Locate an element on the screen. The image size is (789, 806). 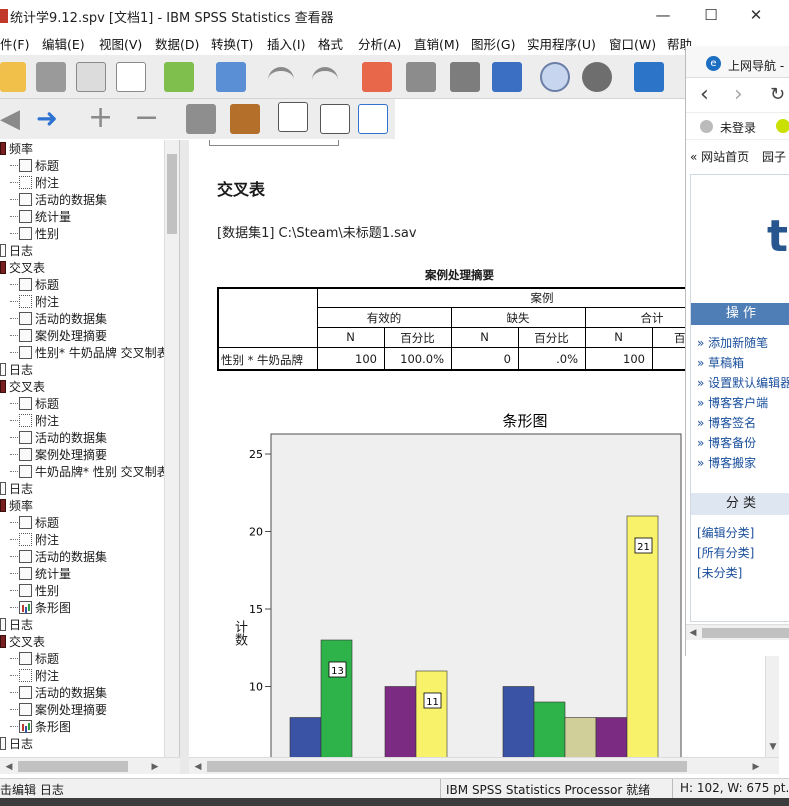
outline-vertical-scrollbar is located at coordinates (171, 448).